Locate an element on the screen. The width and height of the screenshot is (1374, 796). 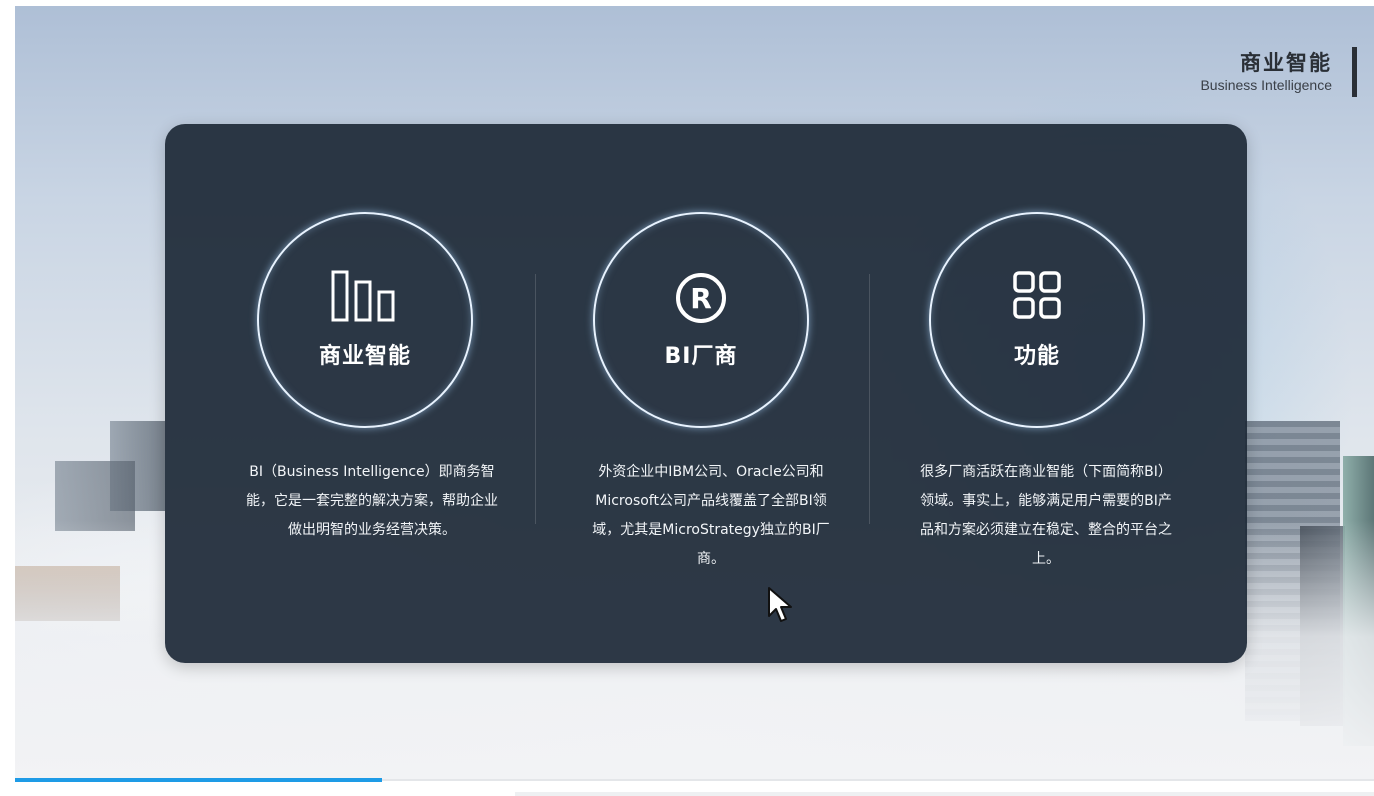
slide-title-block: 商业智能 Business Intelligence is located at coordinates (1266, 72).